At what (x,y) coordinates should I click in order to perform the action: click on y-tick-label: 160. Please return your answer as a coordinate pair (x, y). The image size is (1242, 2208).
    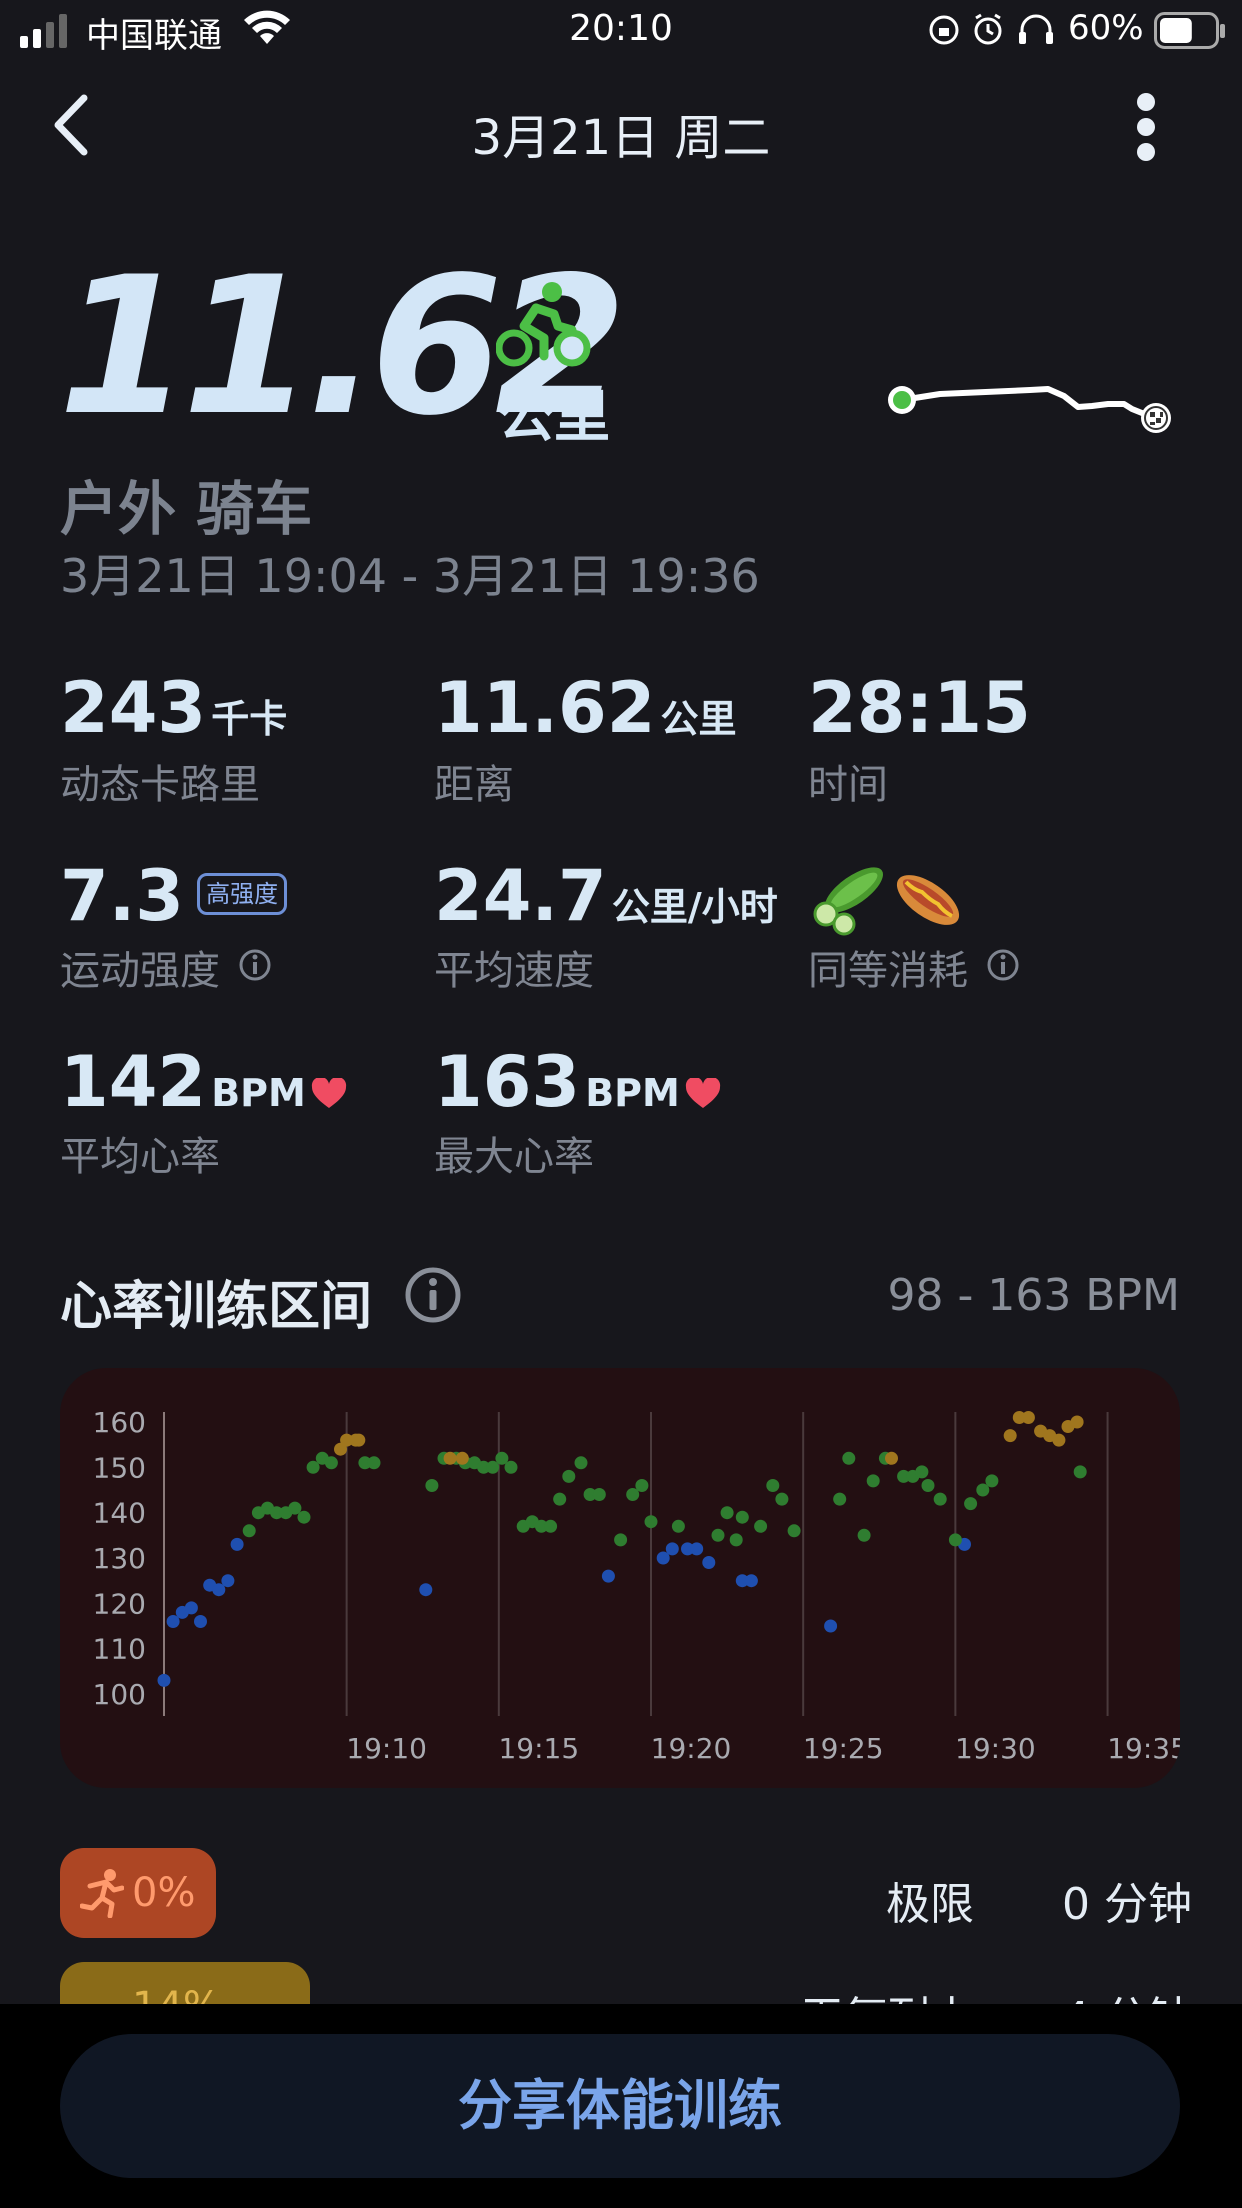
    Looking at the image, I should click on (119, 1422).